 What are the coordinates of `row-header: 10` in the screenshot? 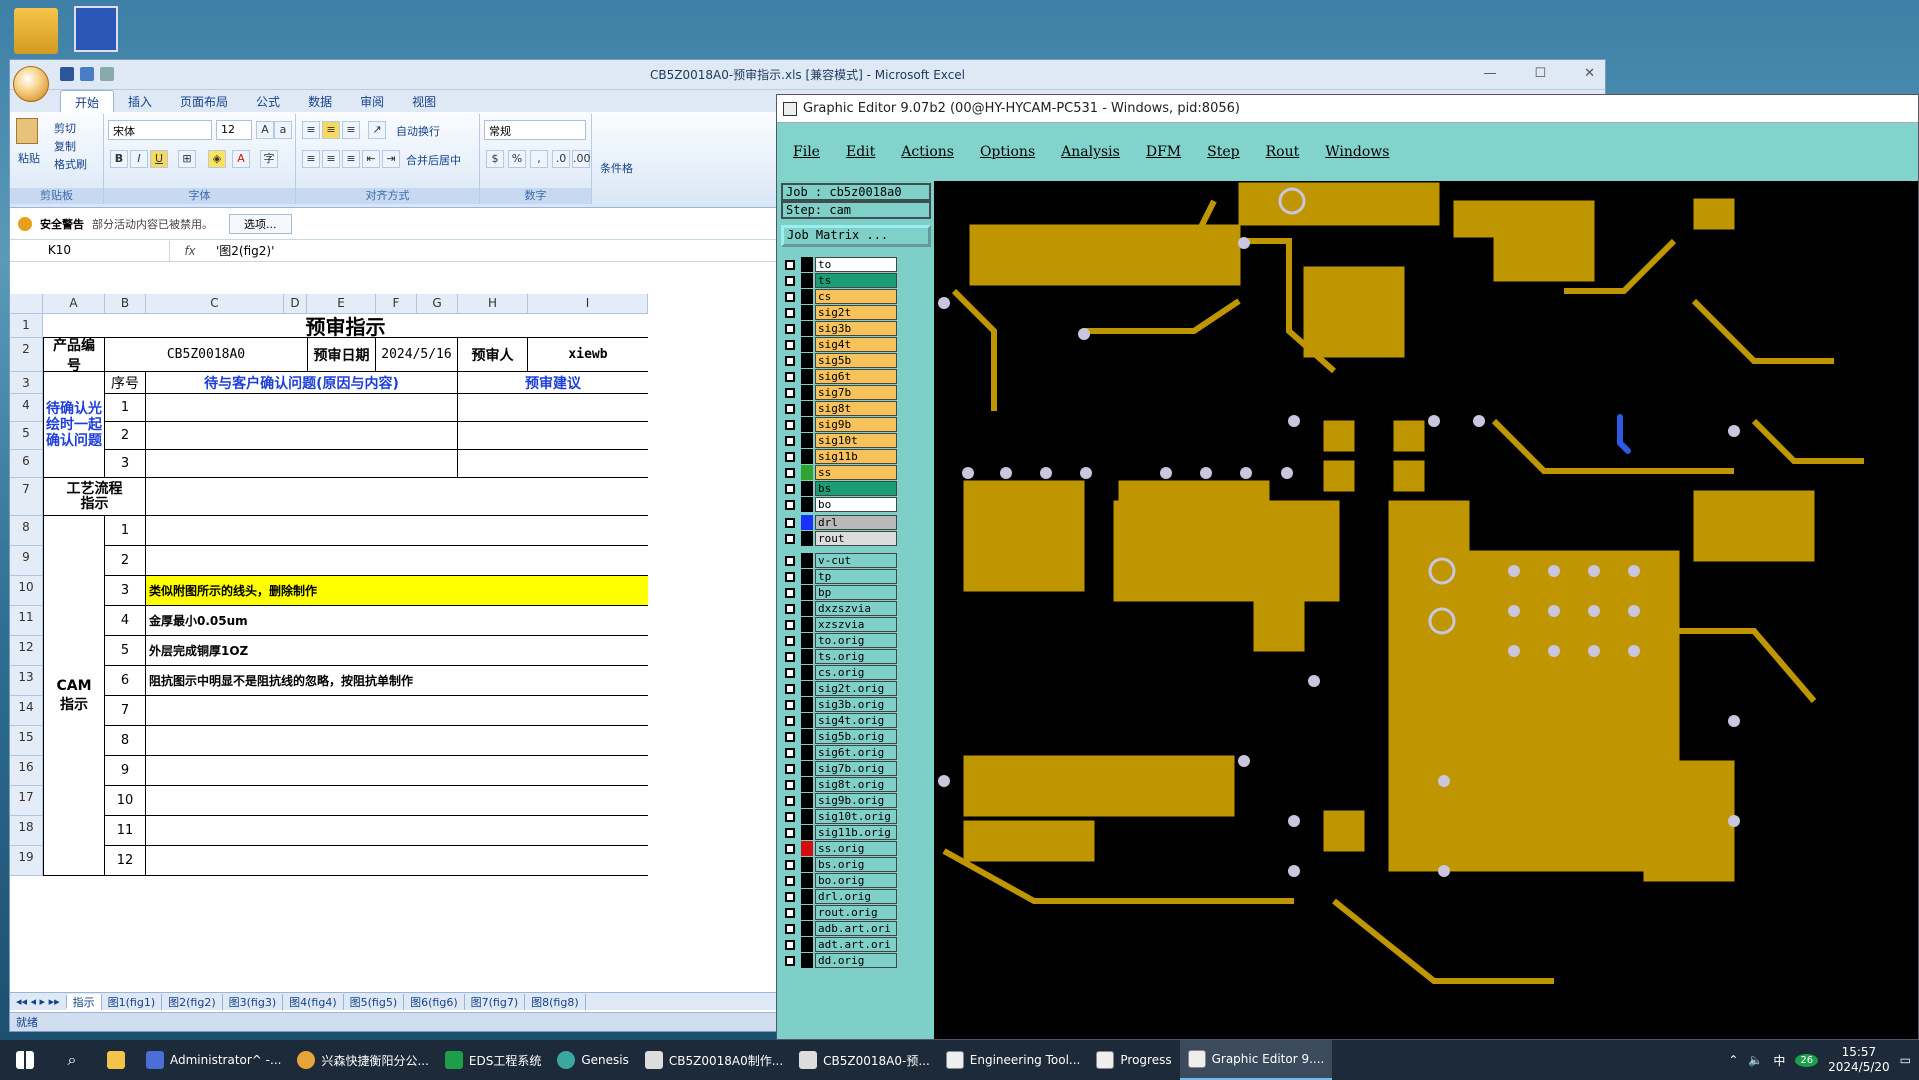 It's located at (26, 591).